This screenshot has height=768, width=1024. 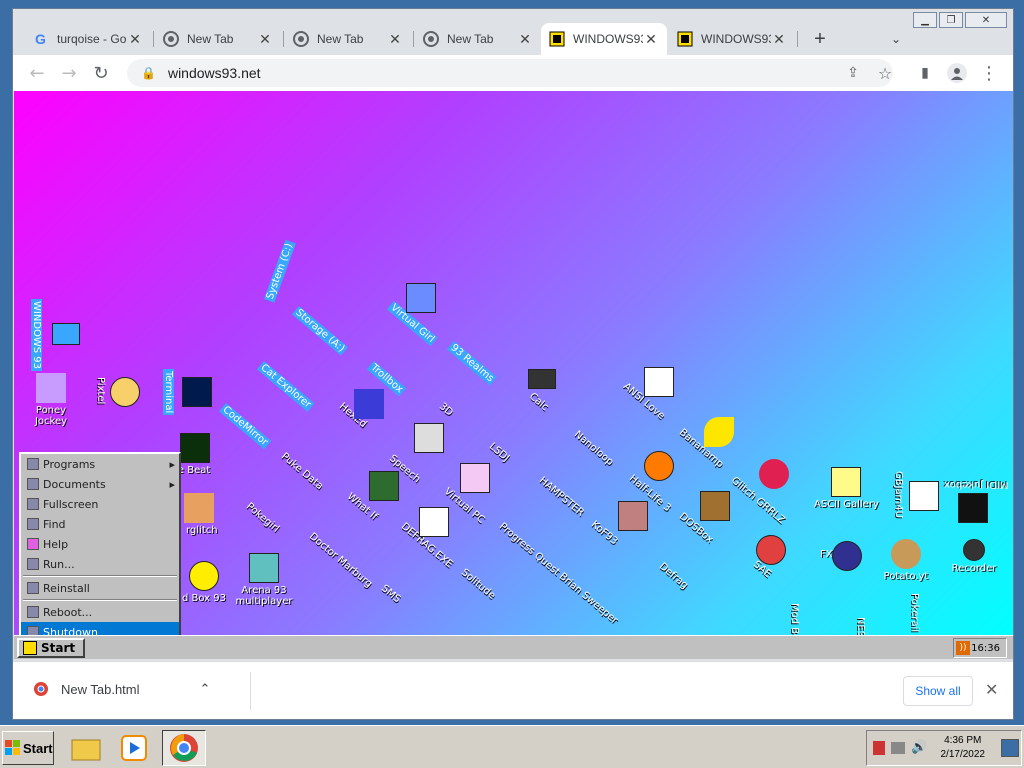 What do you see at coordinates (100, 464) in the screenshot?
I see `menu-programs: Programs ▸` at bounding box center [100, 464].